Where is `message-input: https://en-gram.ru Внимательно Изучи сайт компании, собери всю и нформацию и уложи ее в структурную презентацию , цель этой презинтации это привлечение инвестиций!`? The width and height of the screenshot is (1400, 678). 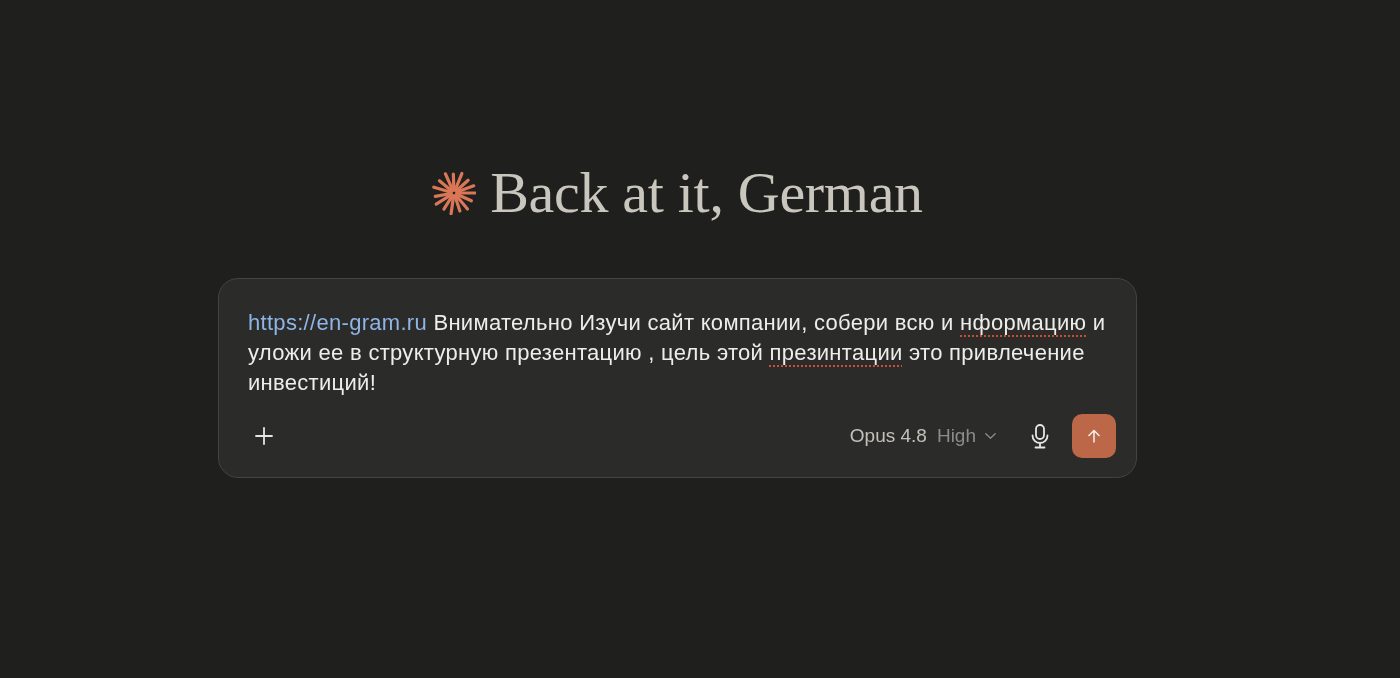 message-input: https://en-gram.ru Внимательно Изучи сайт компании, собери всю и нформацию и уложи ее в структурную презентацию , цель этой презинтации это привлечение инвестиций! is located at coordinates (682, 353).